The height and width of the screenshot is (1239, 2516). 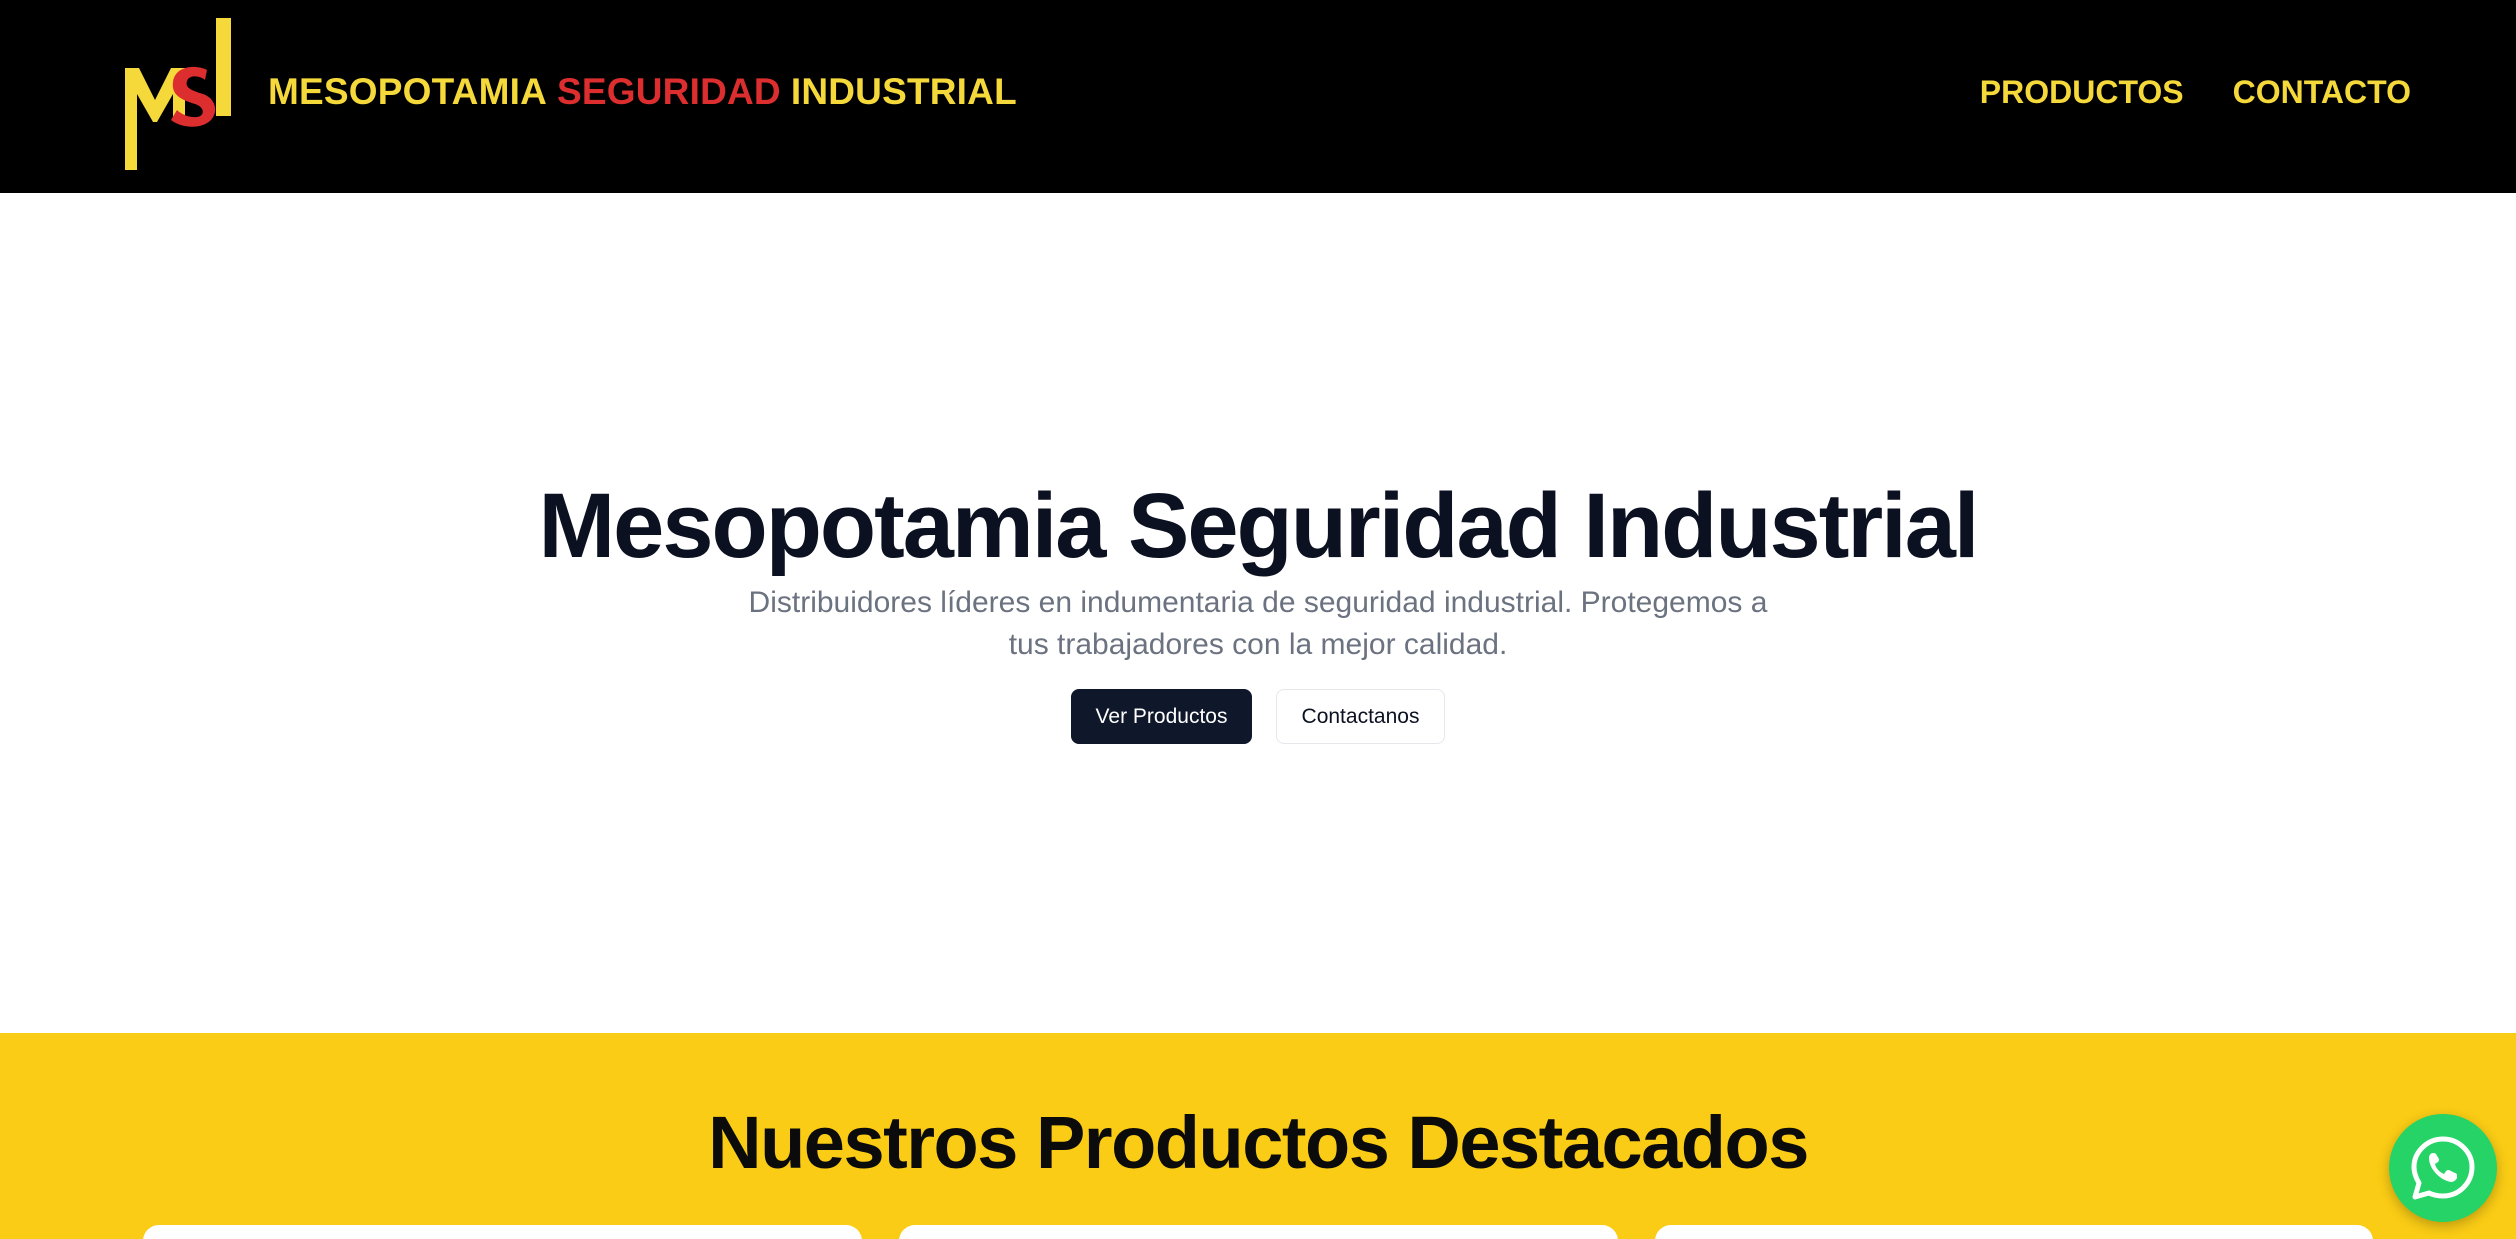 I want to click on brand-name-part3: INDUSTRIAL, so click(x=903, y=91).